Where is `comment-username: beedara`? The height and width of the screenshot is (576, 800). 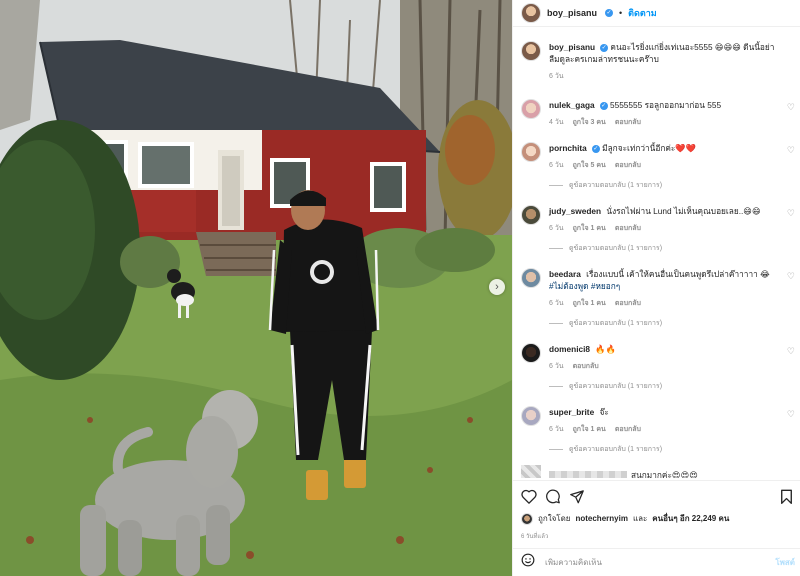 comment-username: beedara is located at coordinates (565, 274).